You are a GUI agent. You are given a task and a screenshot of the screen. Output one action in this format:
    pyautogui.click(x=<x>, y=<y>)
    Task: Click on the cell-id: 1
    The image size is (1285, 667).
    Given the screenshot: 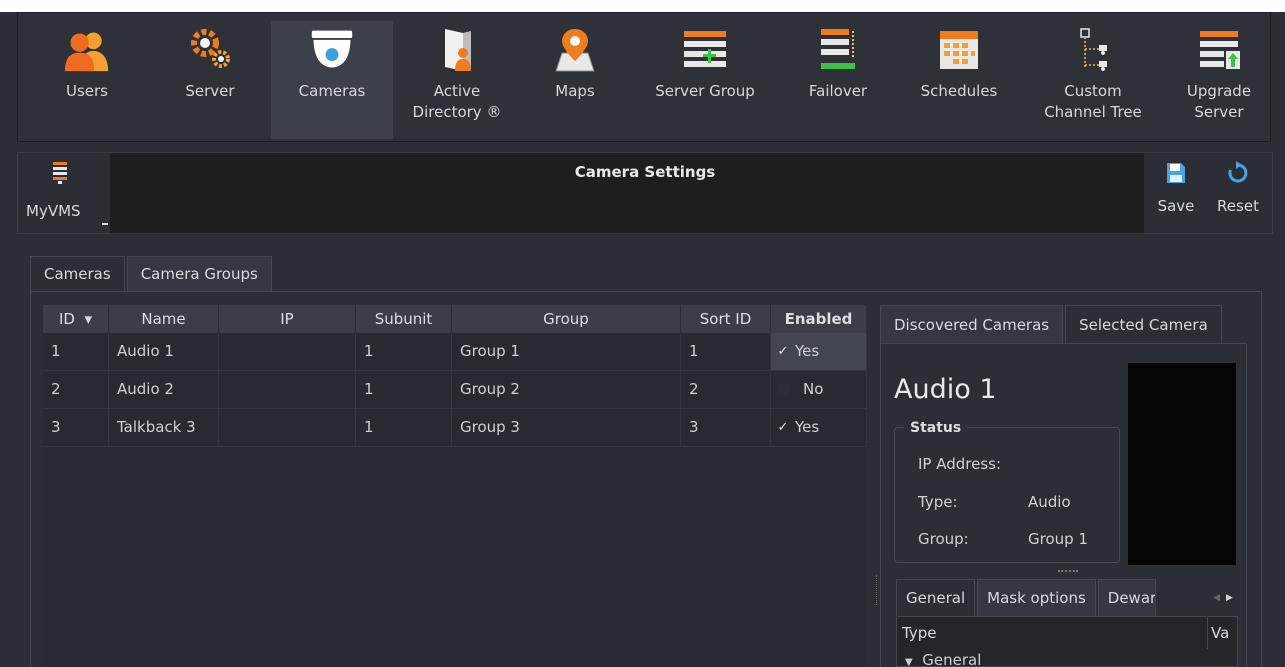 What is the action you would take?
    pyautogui.click(x=76, y=351)
    